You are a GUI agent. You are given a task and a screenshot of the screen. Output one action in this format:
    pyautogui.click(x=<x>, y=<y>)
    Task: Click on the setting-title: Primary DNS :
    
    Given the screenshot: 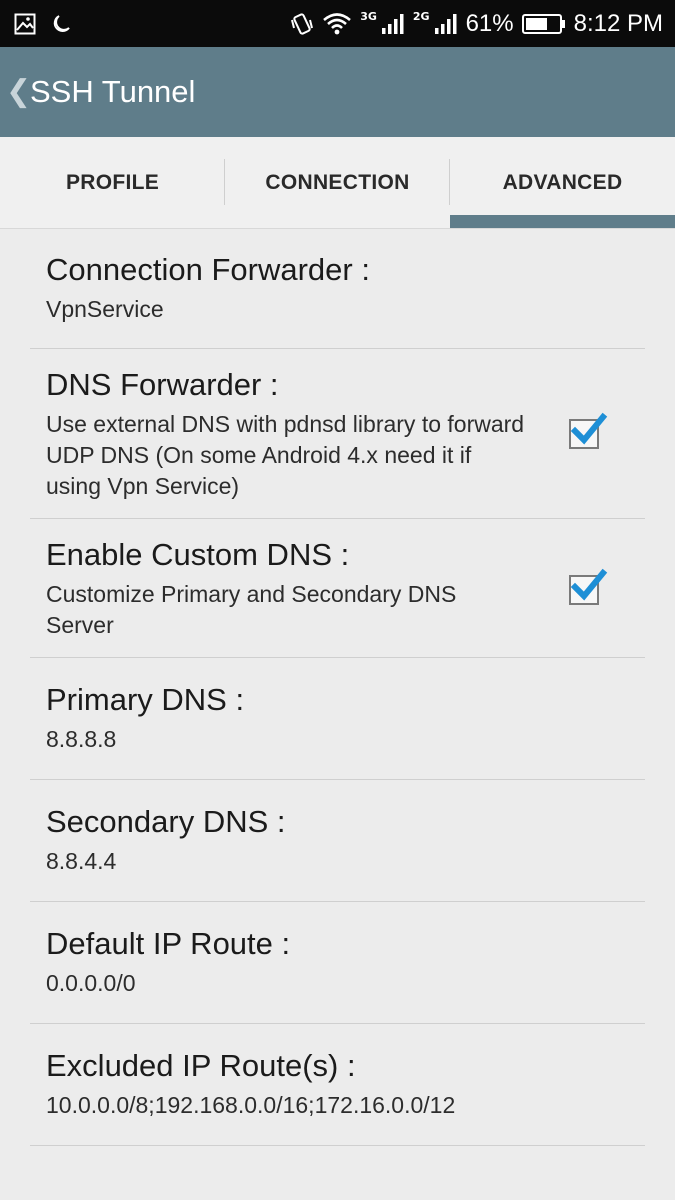 What is the action you would take?
    pyautogui.click(x=145, y=699)
    